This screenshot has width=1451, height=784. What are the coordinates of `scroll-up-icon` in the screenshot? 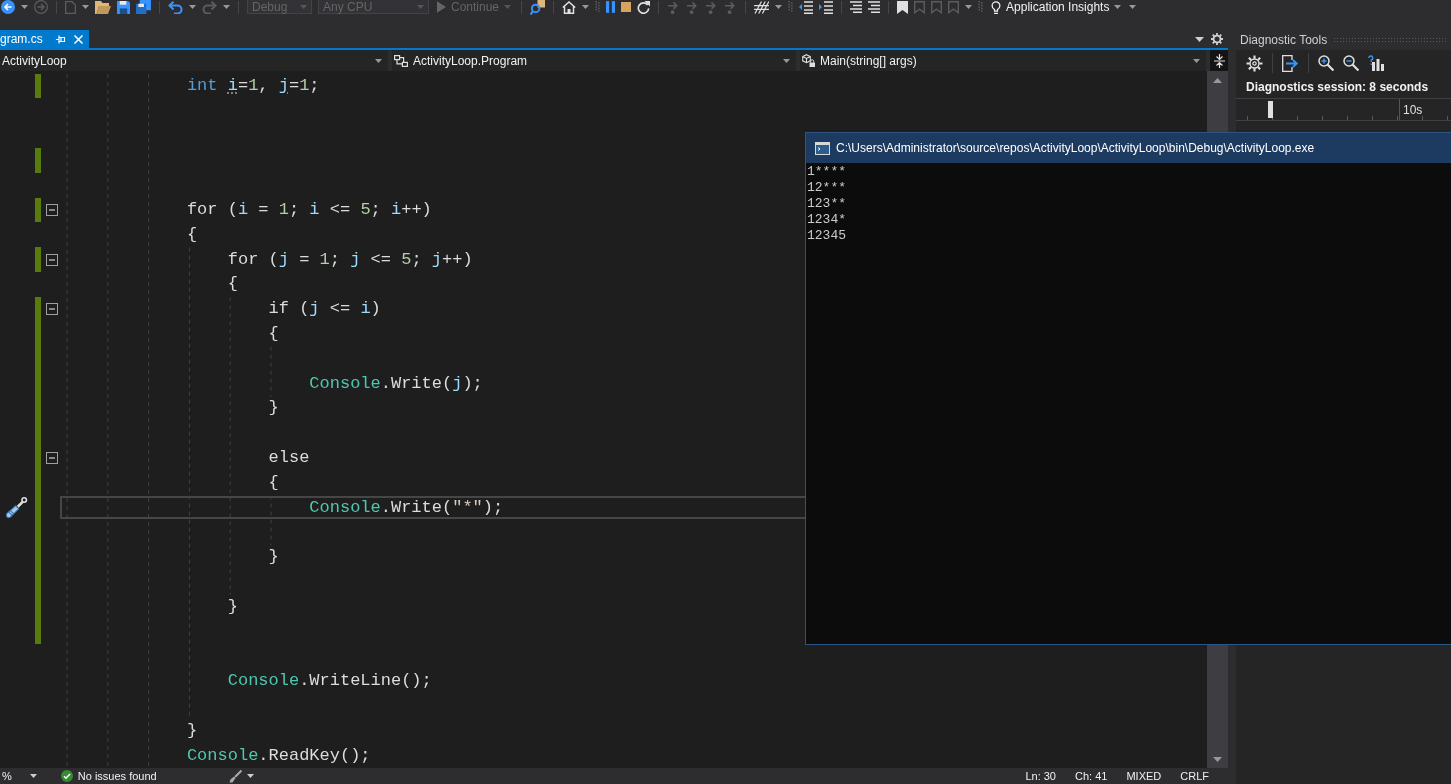 It's located at (1217, 80).